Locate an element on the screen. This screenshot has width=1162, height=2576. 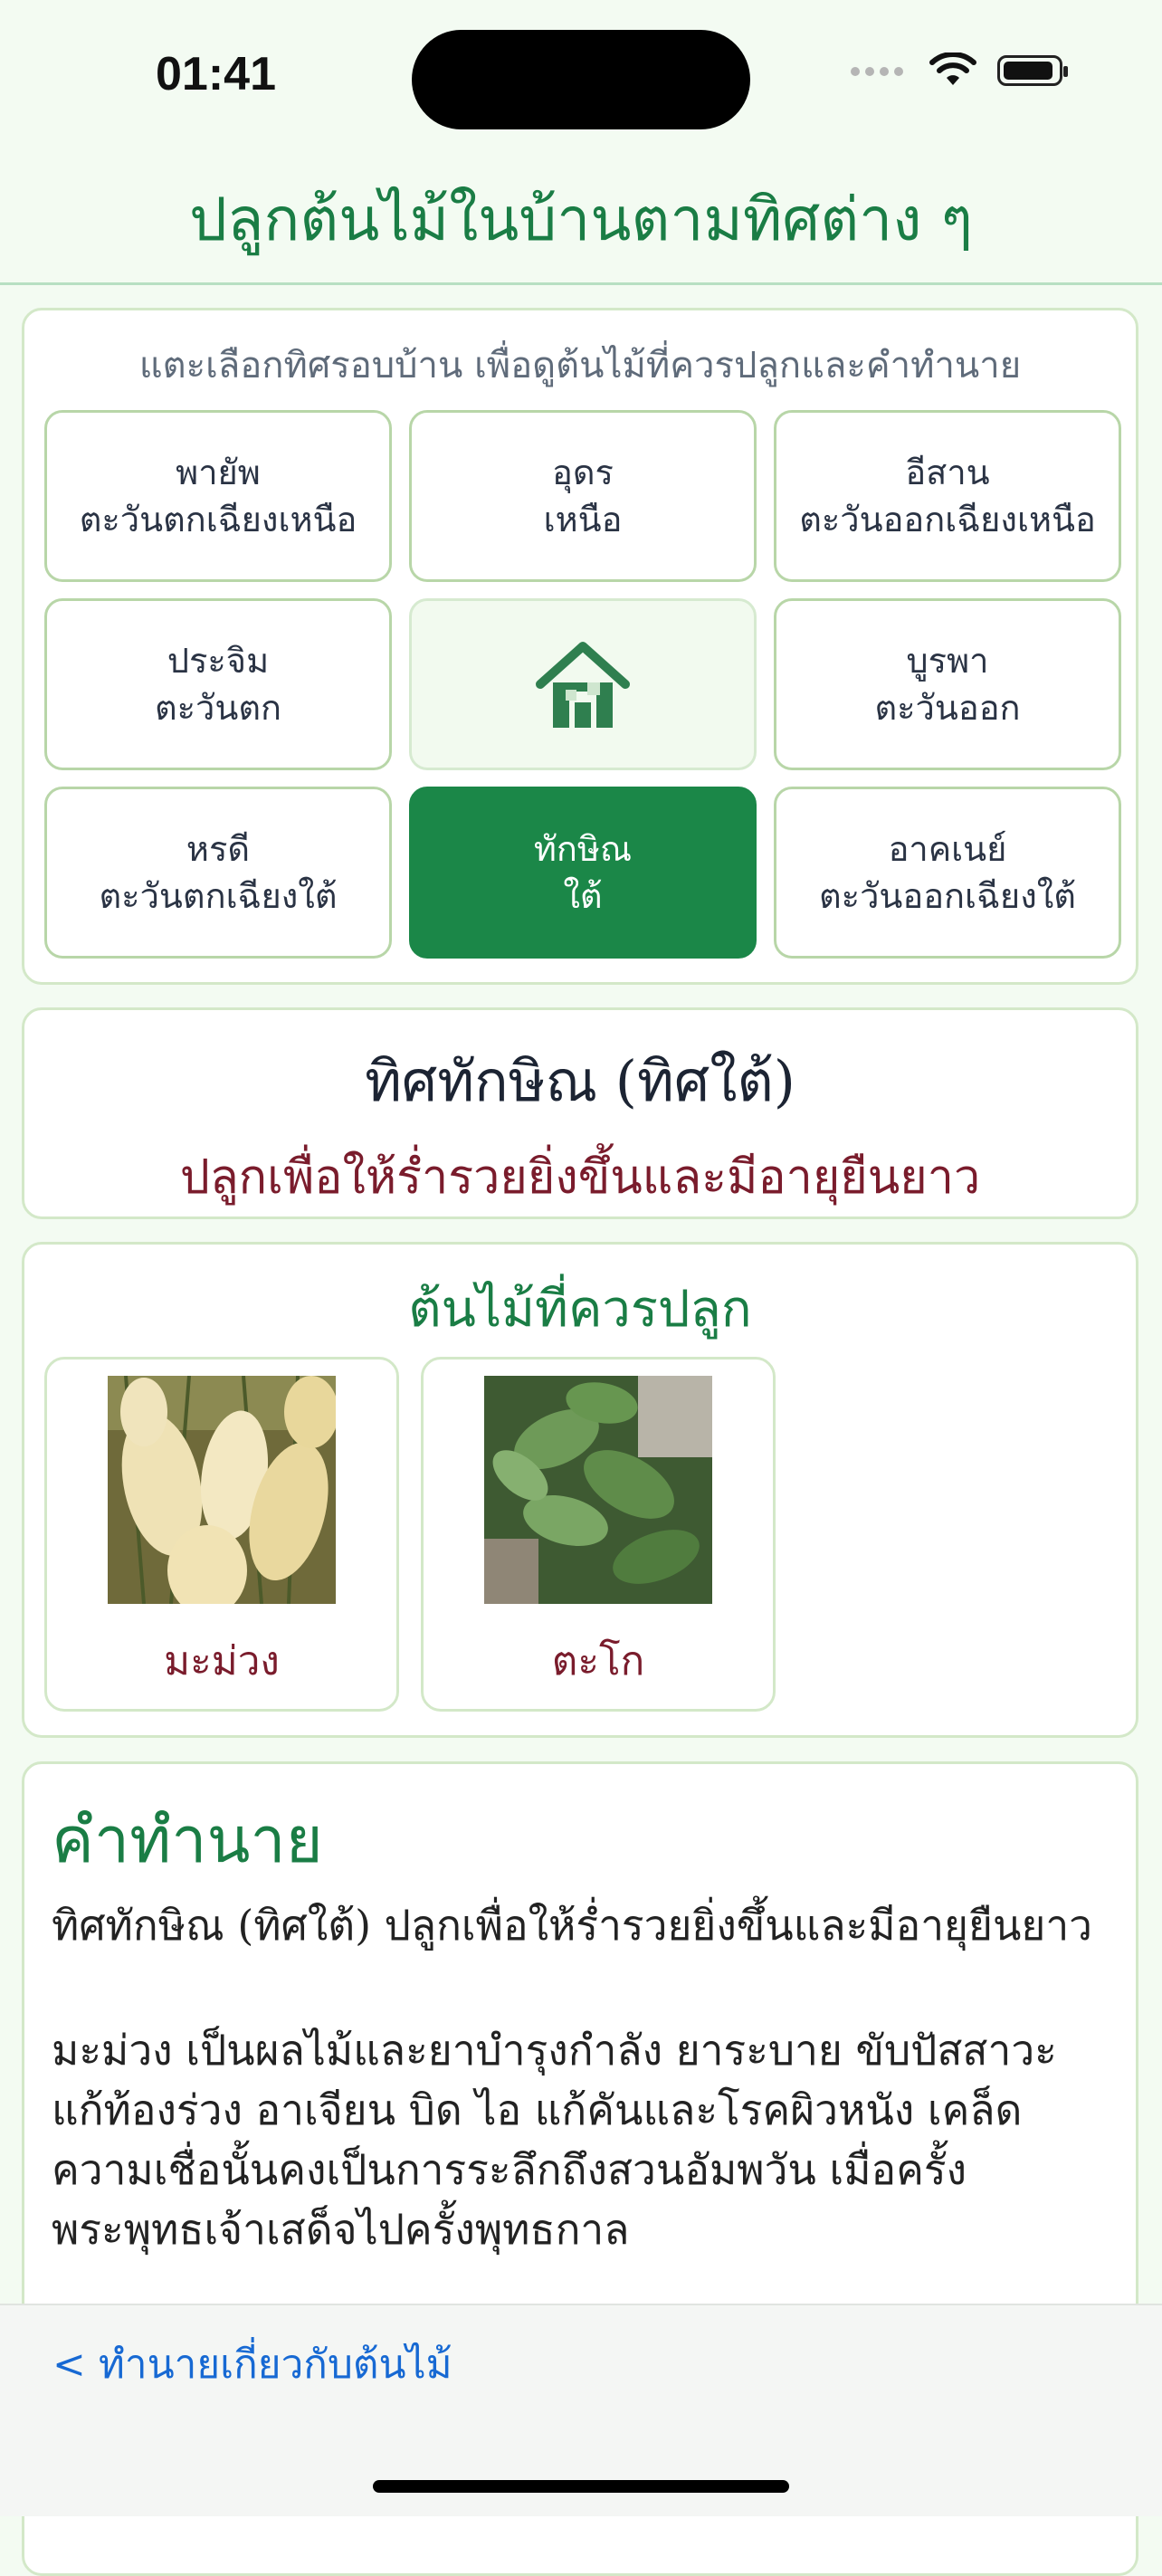
plant-card-mango: มะม่วง is located at coordinates (222, 1534).